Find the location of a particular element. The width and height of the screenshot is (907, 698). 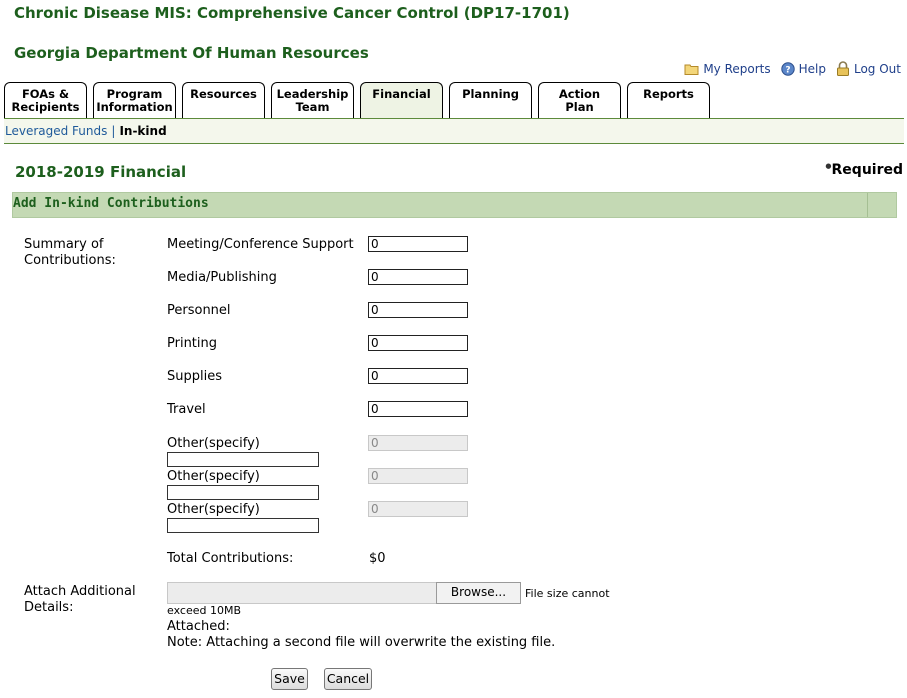

section-title: Add In-kind Contributions is located at coordinates (111, 203).